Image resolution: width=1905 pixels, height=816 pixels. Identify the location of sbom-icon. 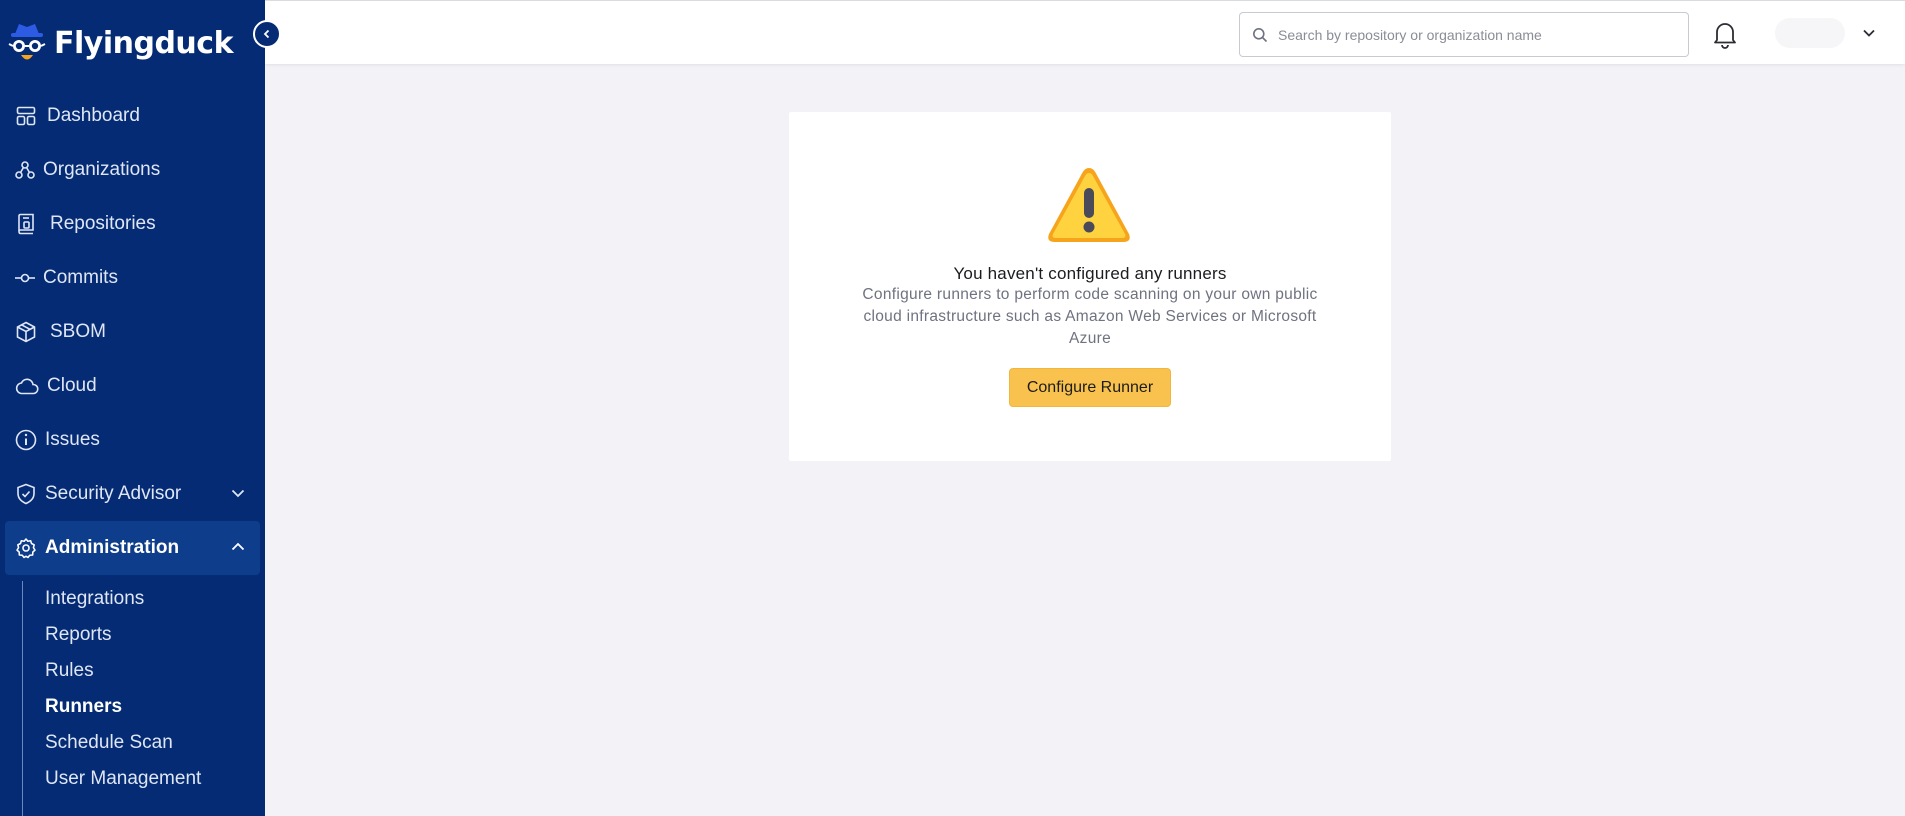
(26, 332).